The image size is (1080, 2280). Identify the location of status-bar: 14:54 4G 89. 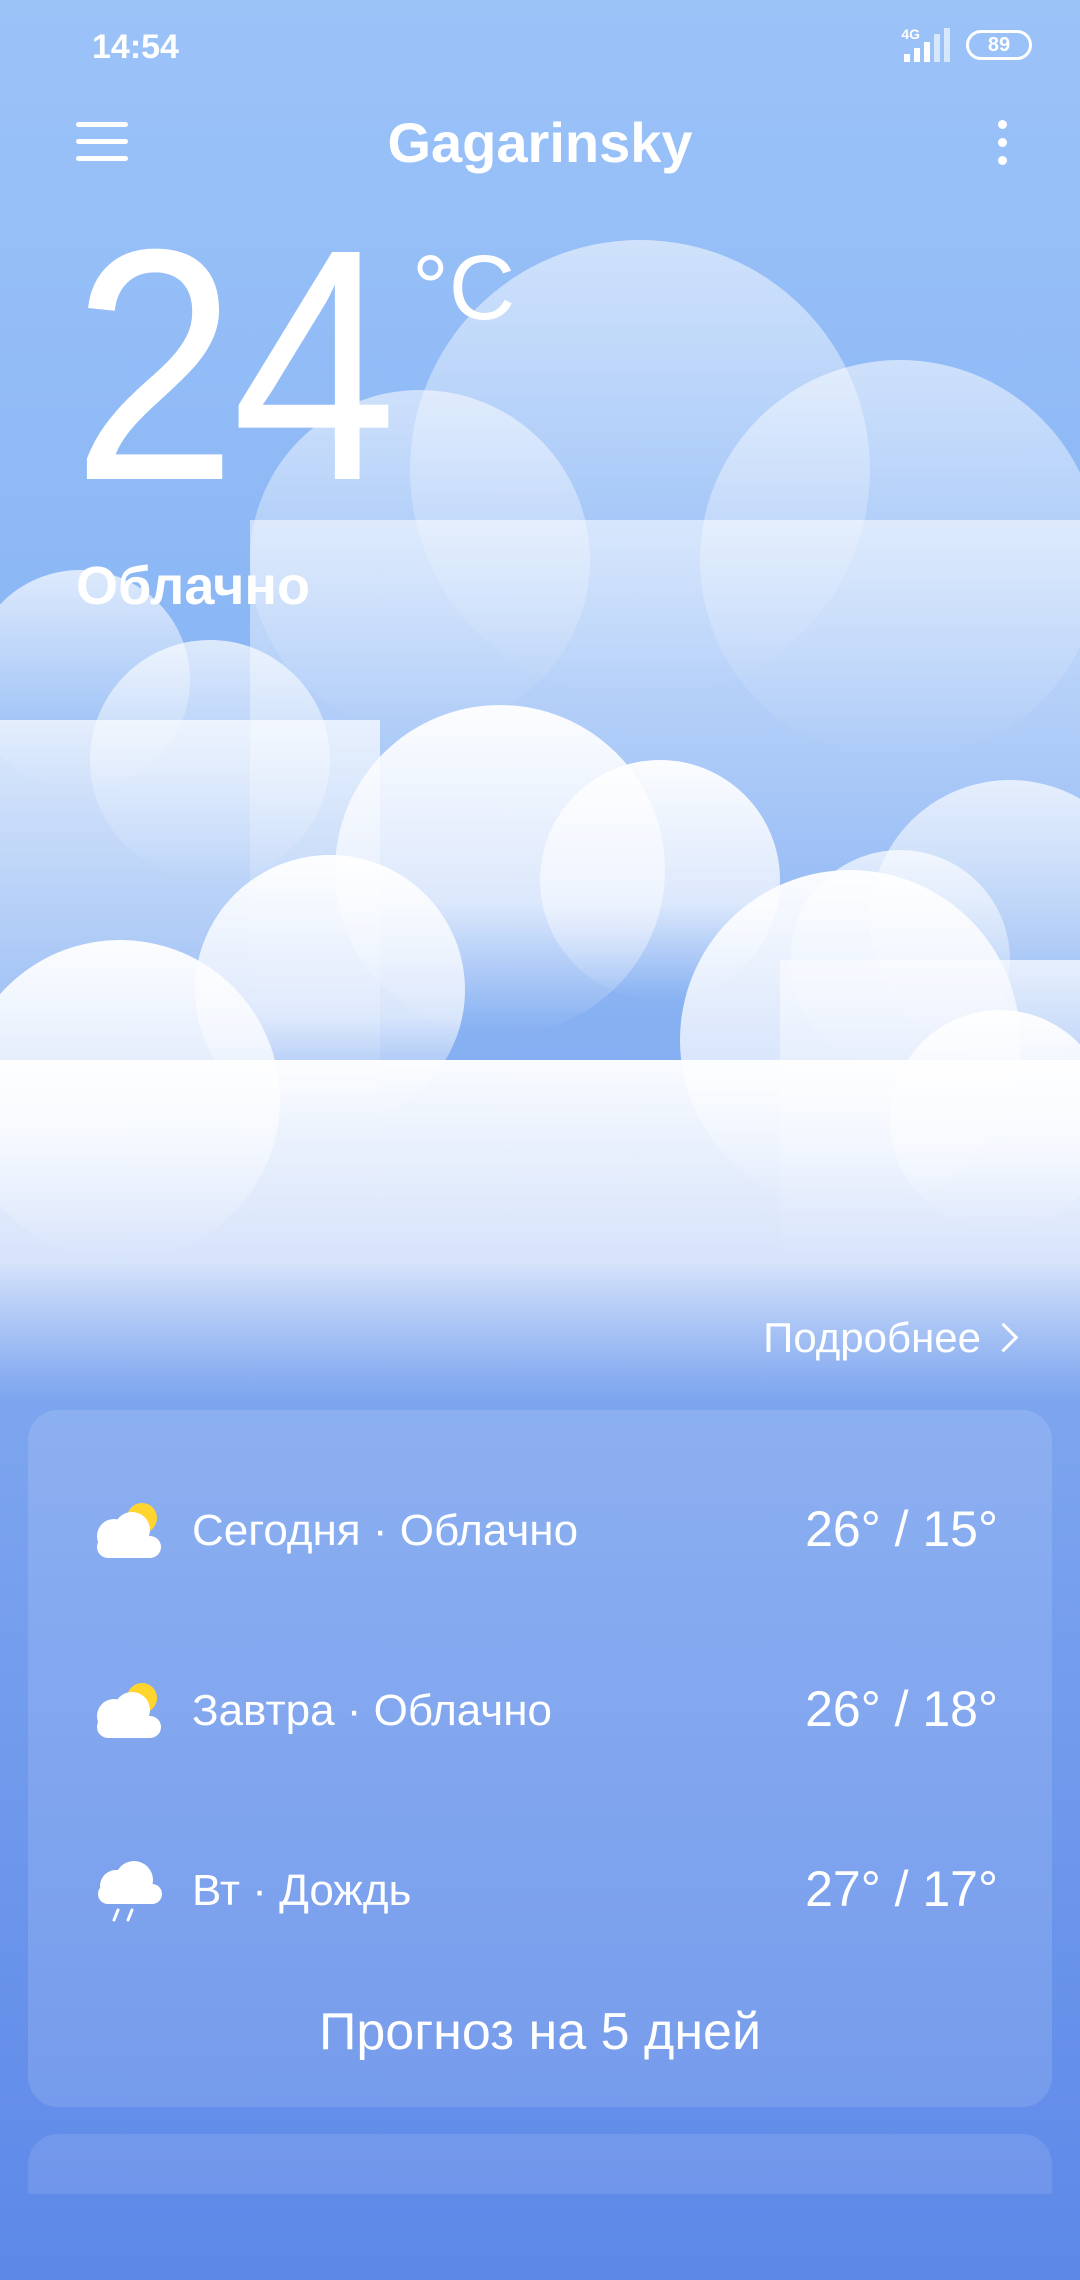
(540, 48).